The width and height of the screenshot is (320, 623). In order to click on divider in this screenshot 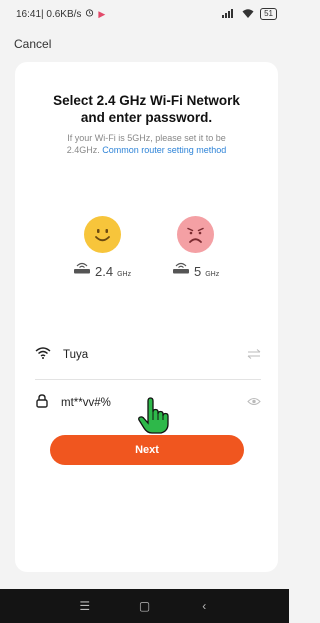, I will do `click(148, 379)`.